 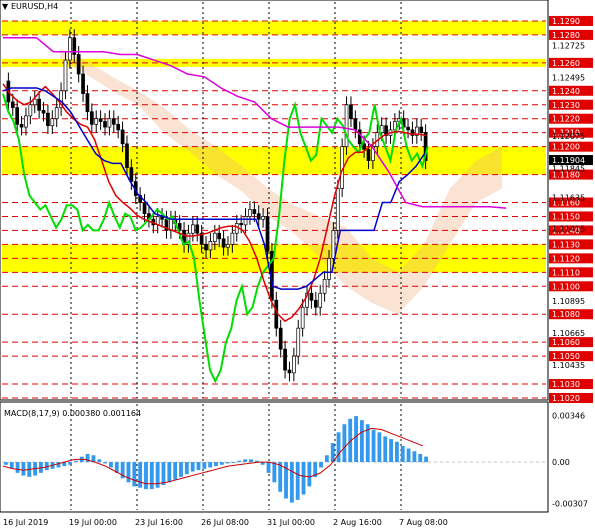 What do you see at coordinates (5, 6) in the screenshot?
I see `title-marker-icon: ▼` at bounding box center [5, 6].